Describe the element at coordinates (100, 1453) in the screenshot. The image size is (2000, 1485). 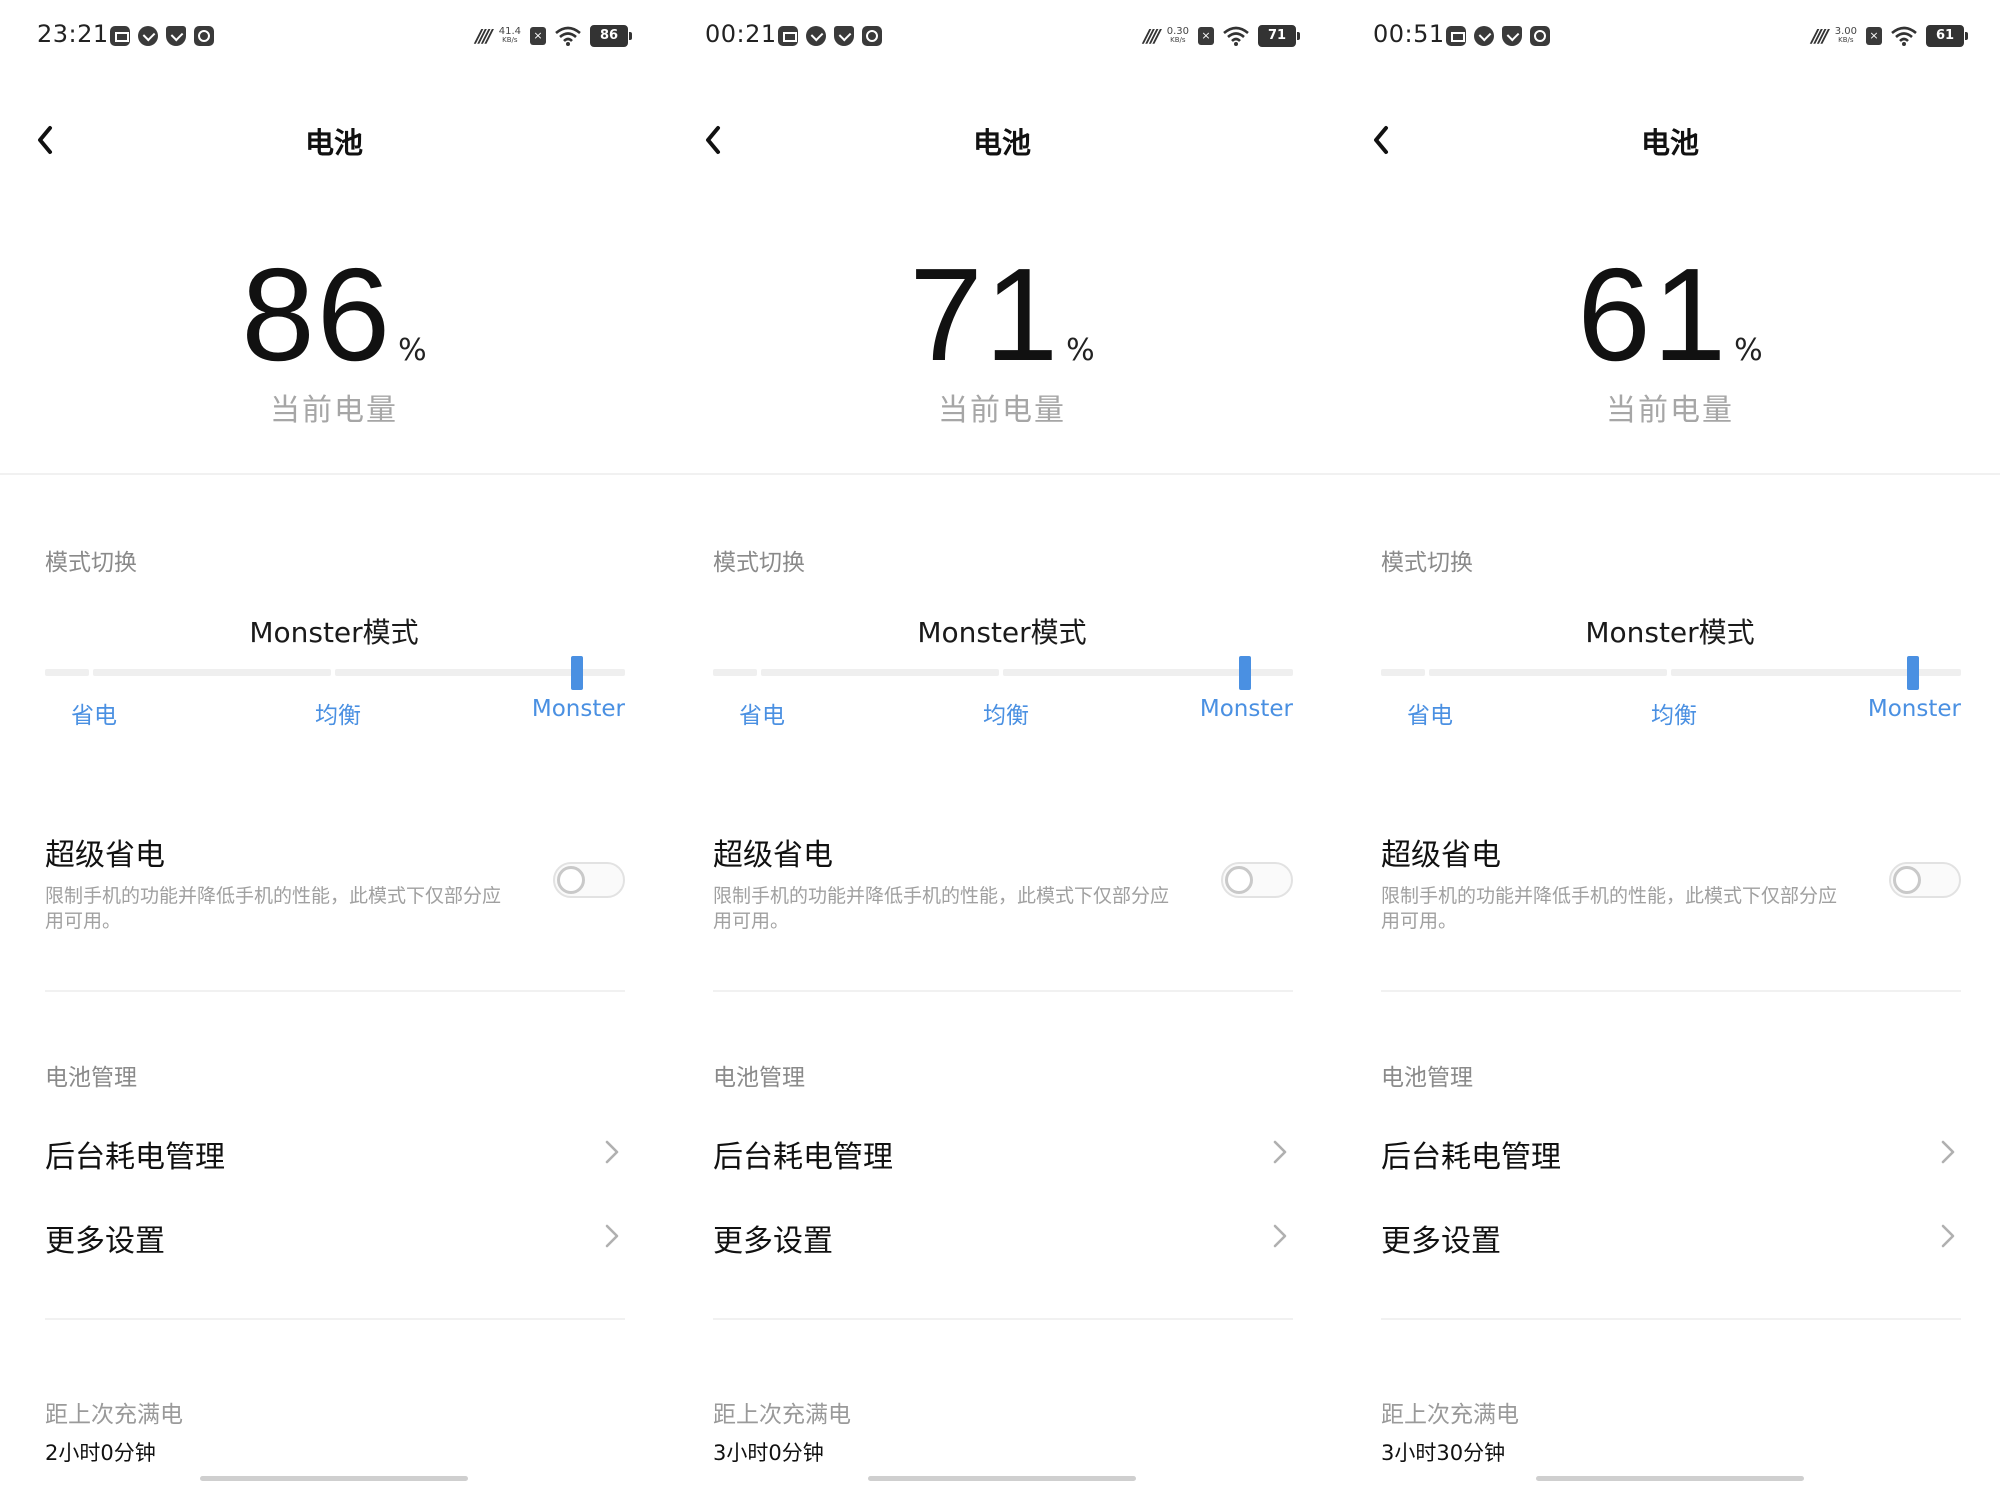
I see `since-full-charge-value: 2小时0分钟` at that location.